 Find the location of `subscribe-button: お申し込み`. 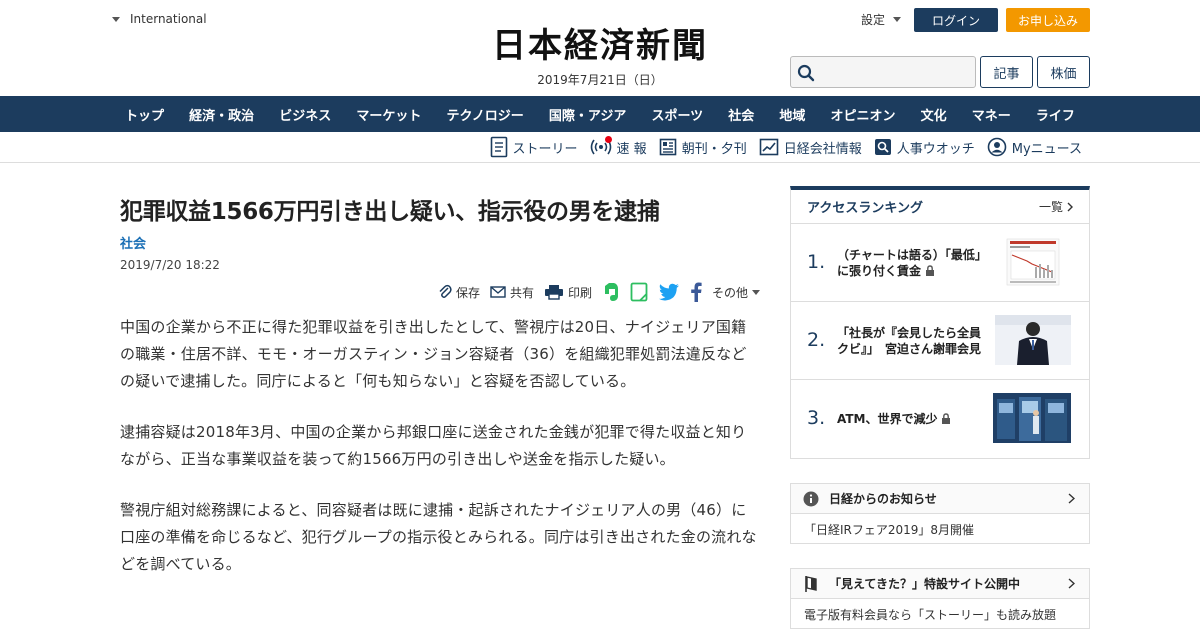

subscribe-button: お申し込み is located at coordinates (1048, 20).